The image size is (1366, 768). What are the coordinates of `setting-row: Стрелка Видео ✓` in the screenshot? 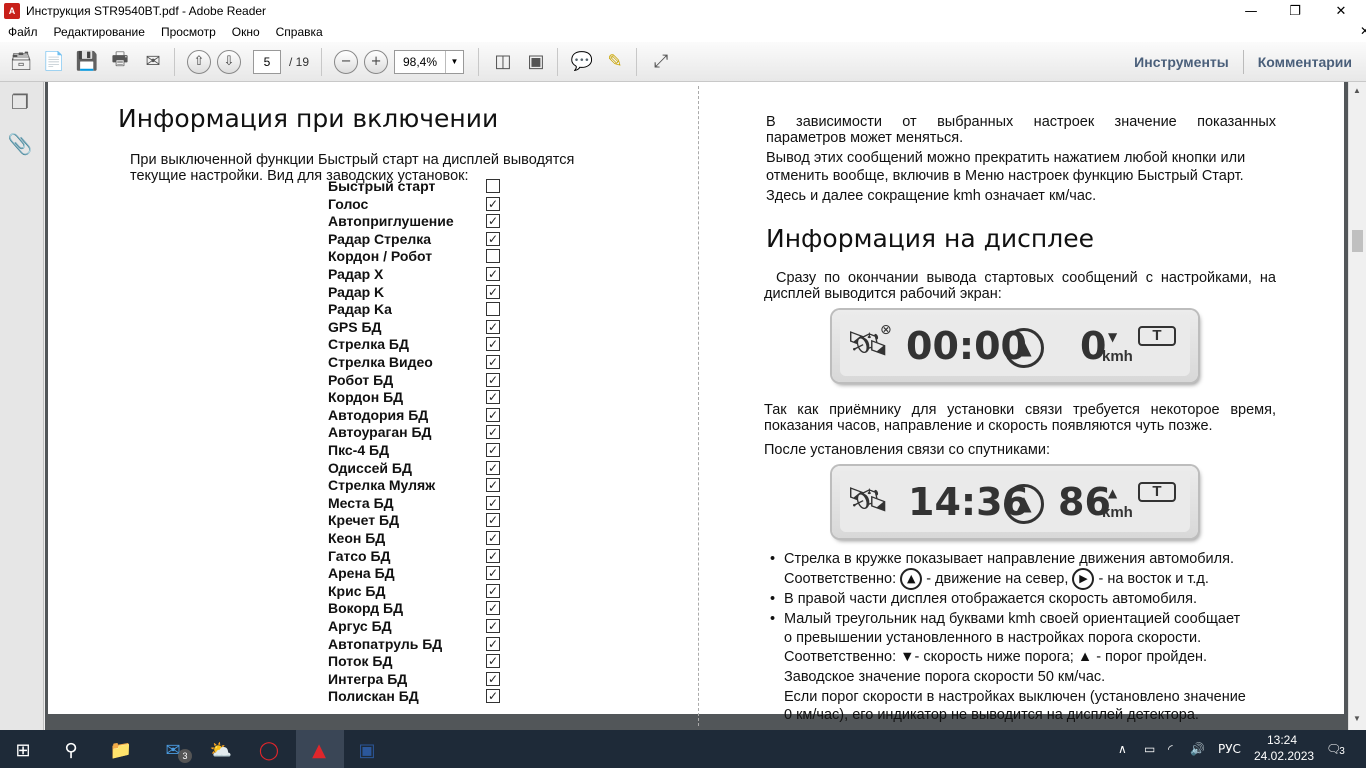 It's located at (418, 362).